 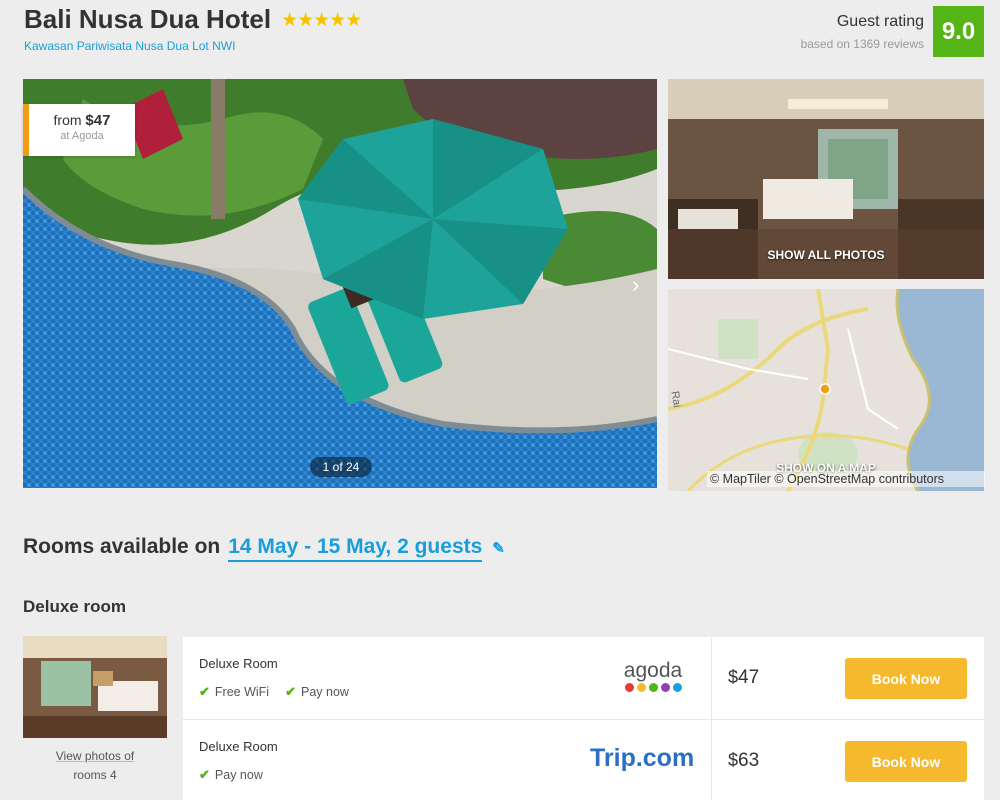 I want to click on price-tag-prefix: from, so click(x=69, y=120).